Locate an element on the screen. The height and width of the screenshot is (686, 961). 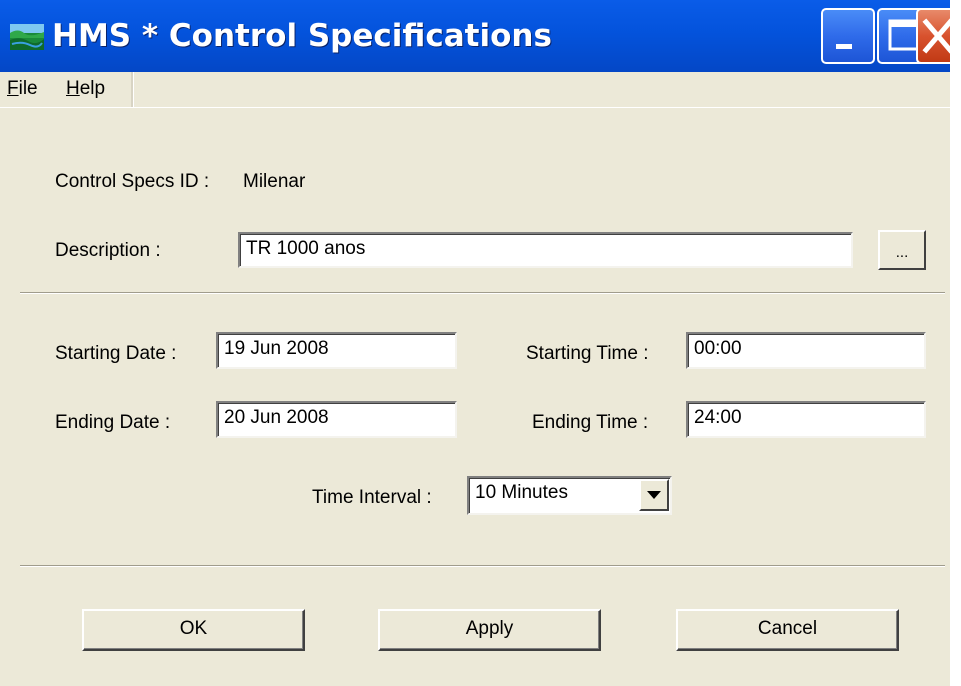
ok-button: OK is located at coordinates (193, 630).